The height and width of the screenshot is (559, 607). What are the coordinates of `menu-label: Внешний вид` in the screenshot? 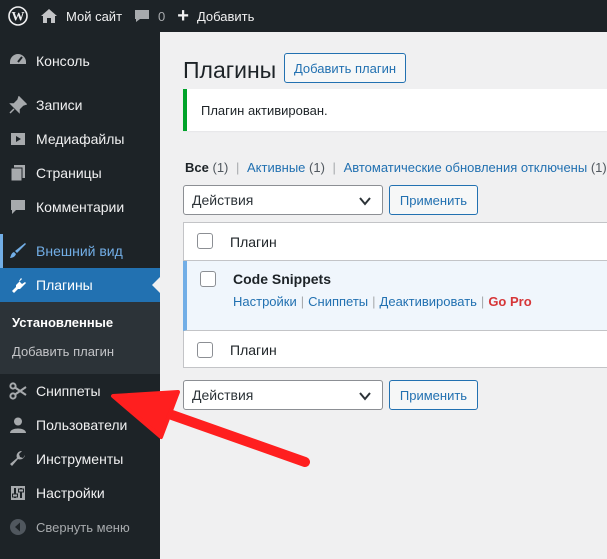 It's located at (79, 251).